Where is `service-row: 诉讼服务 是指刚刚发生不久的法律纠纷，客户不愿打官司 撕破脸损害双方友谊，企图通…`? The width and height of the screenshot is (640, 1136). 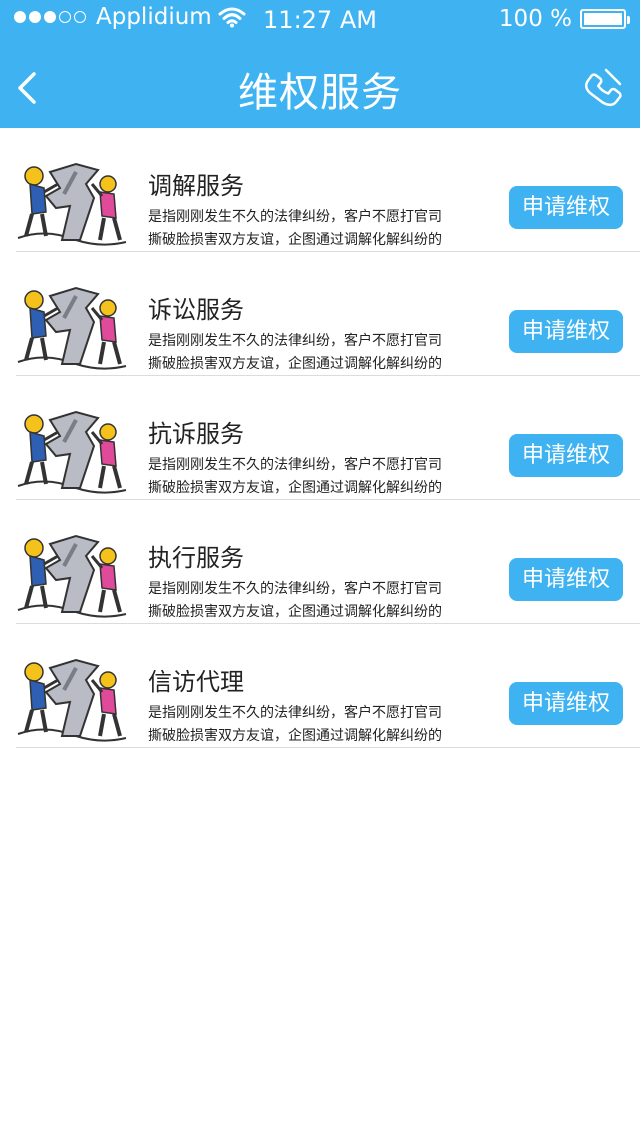 service-row: 诉讼服务 是指刚刚发生不久的法律纠纷，客户不愿打官司 撕破脸损害双方友谊，企图通… is located at coordinates (328, 314).